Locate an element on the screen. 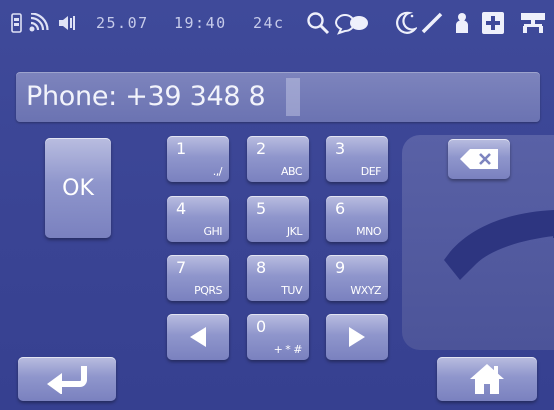 This screenshot has height=410, width=554. backspace-icon is located at coordinates (479, 159).